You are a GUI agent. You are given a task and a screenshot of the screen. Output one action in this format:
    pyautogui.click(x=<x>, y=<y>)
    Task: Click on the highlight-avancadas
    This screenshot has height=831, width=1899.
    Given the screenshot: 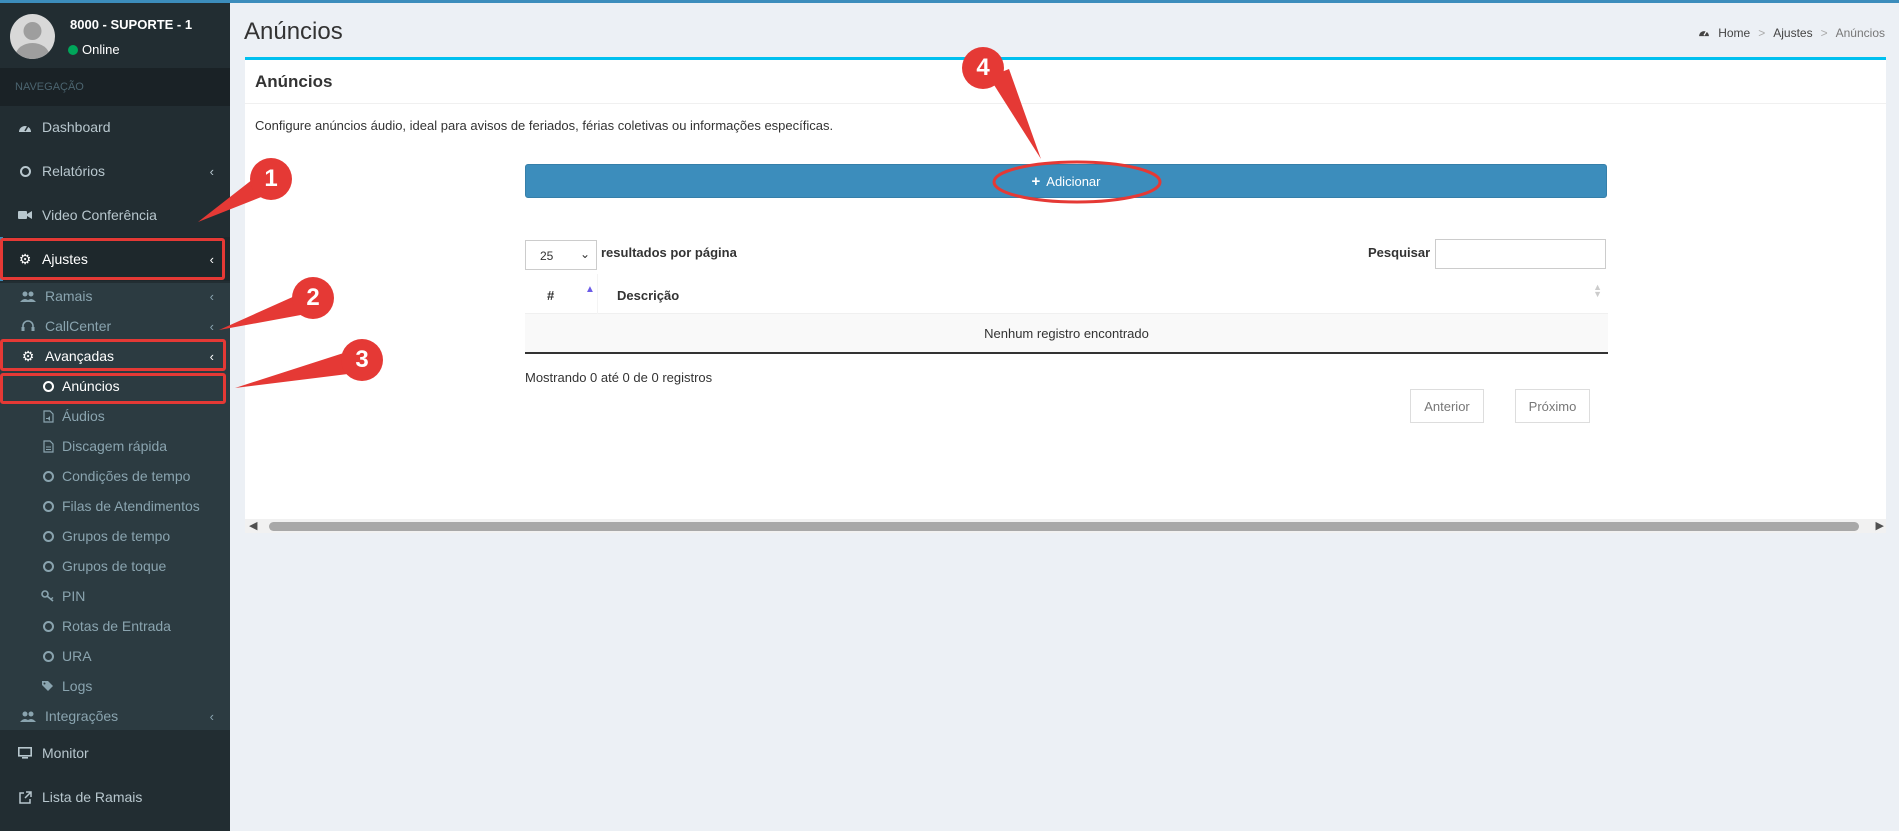 What is the action you would take?
    pyautogui.click(x=113, y=355)
    